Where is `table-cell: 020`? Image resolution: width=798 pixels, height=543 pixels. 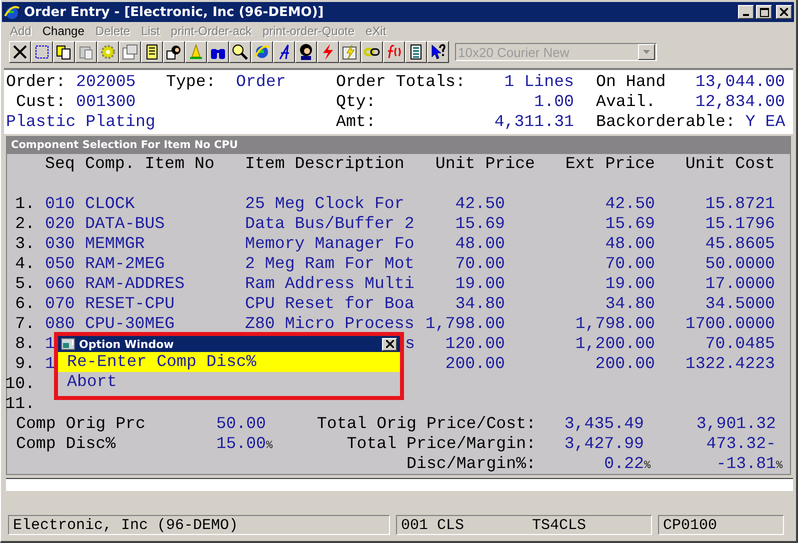
table-cell: 020 is located at coordinates (60, 223).